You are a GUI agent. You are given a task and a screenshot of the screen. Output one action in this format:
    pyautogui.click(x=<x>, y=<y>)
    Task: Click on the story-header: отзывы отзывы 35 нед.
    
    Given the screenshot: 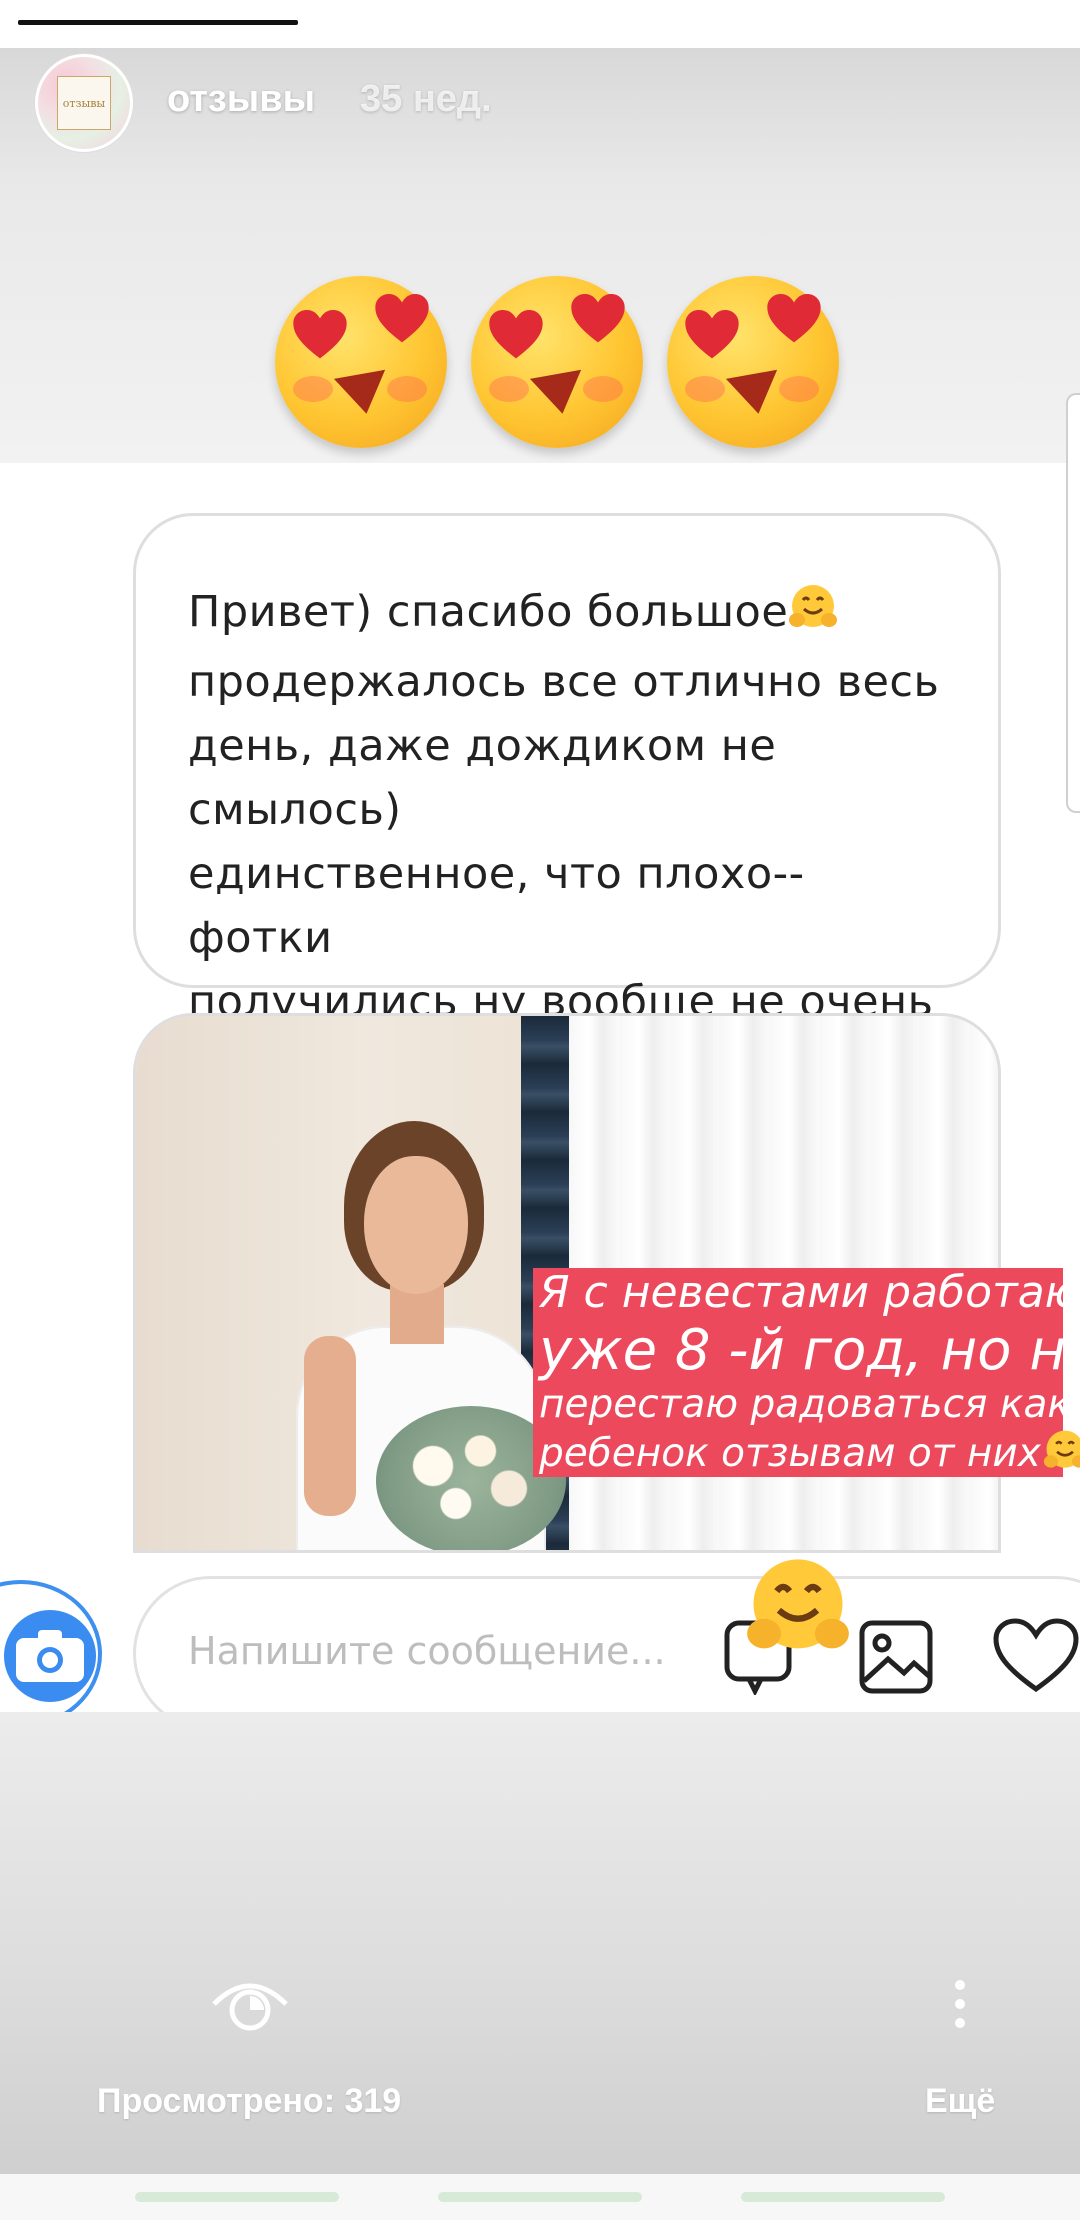 What is the action you would take?
    pyautogui.click(x=540, y=123)
    